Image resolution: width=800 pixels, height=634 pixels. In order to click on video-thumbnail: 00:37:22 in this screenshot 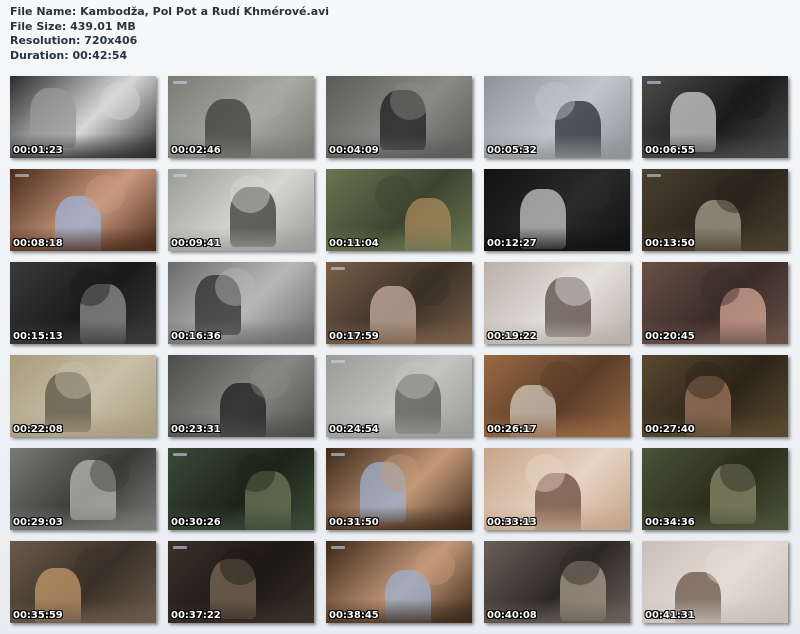, I will do `click(241, 582)`.